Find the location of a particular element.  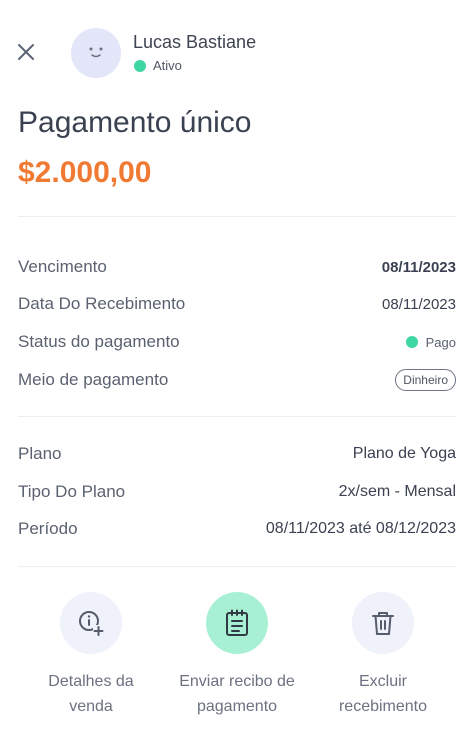

label-line: venda is located at coordinates (91, 706).